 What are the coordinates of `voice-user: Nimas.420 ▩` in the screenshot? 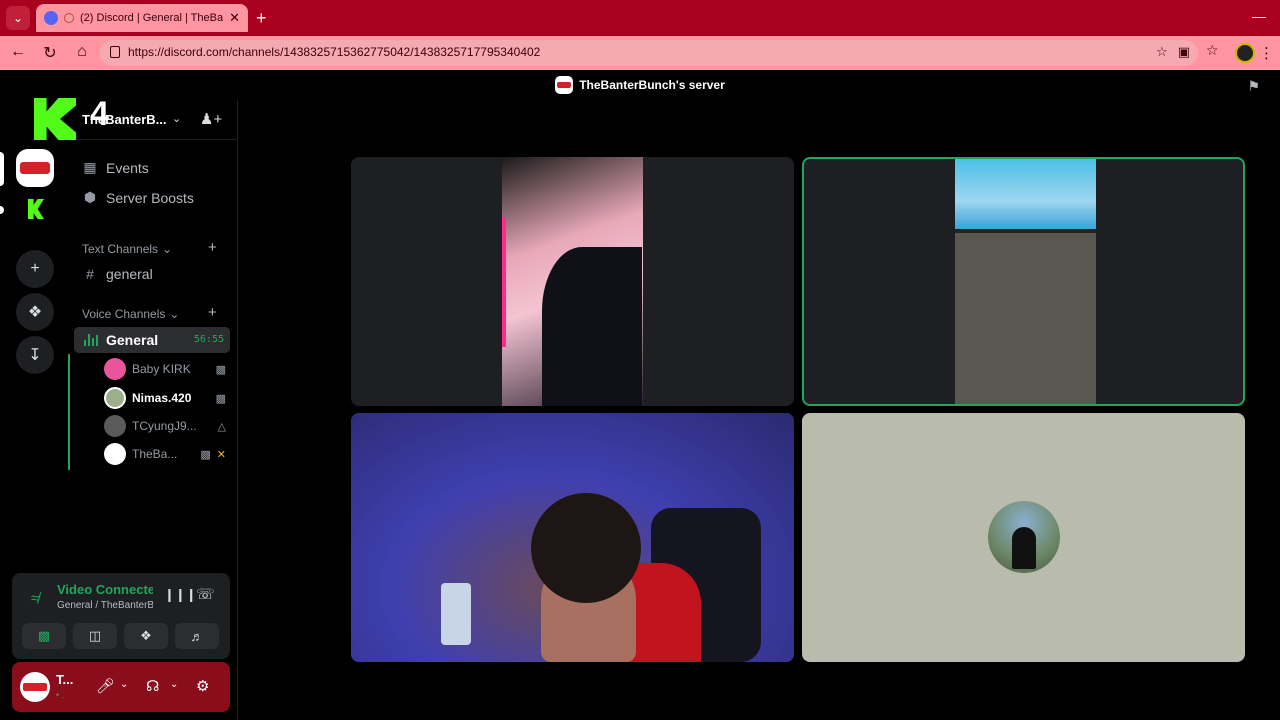 It's located at (165, 398).